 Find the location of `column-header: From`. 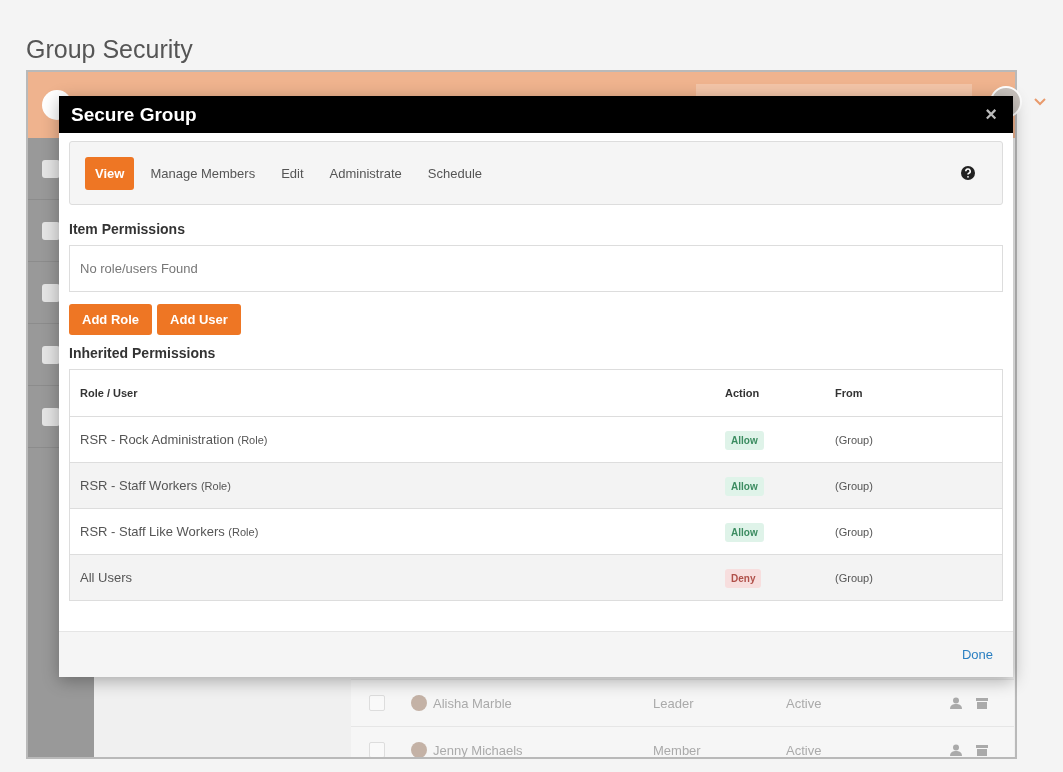

column-header: From is located at coordinates (914, 393).